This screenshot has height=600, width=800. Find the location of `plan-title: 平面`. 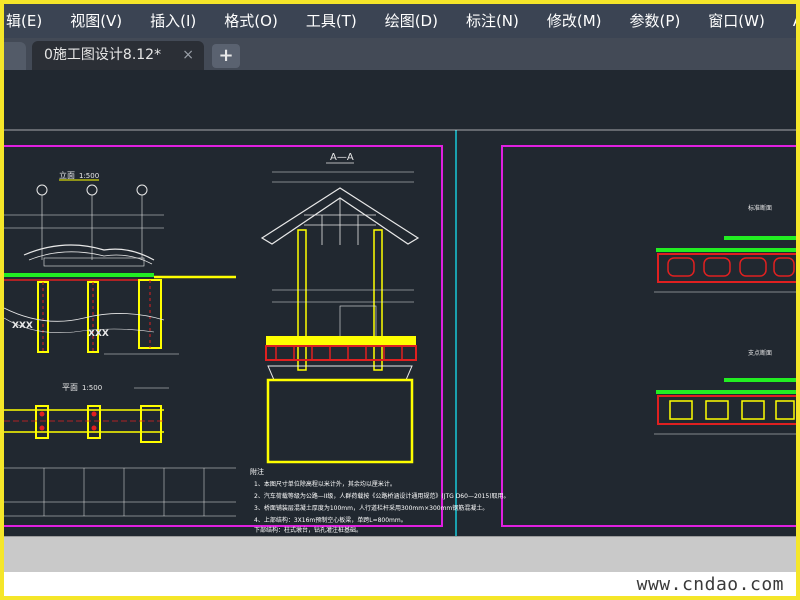

plan-title: 平面 is located at coordinates (70, 387).